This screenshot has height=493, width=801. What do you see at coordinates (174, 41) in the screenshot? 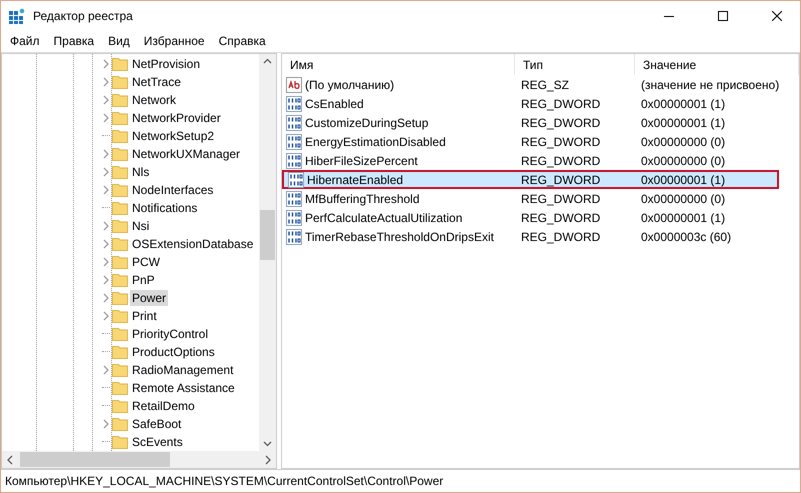
I see `menu-item: Избранное` at bounding box center [174, 41].